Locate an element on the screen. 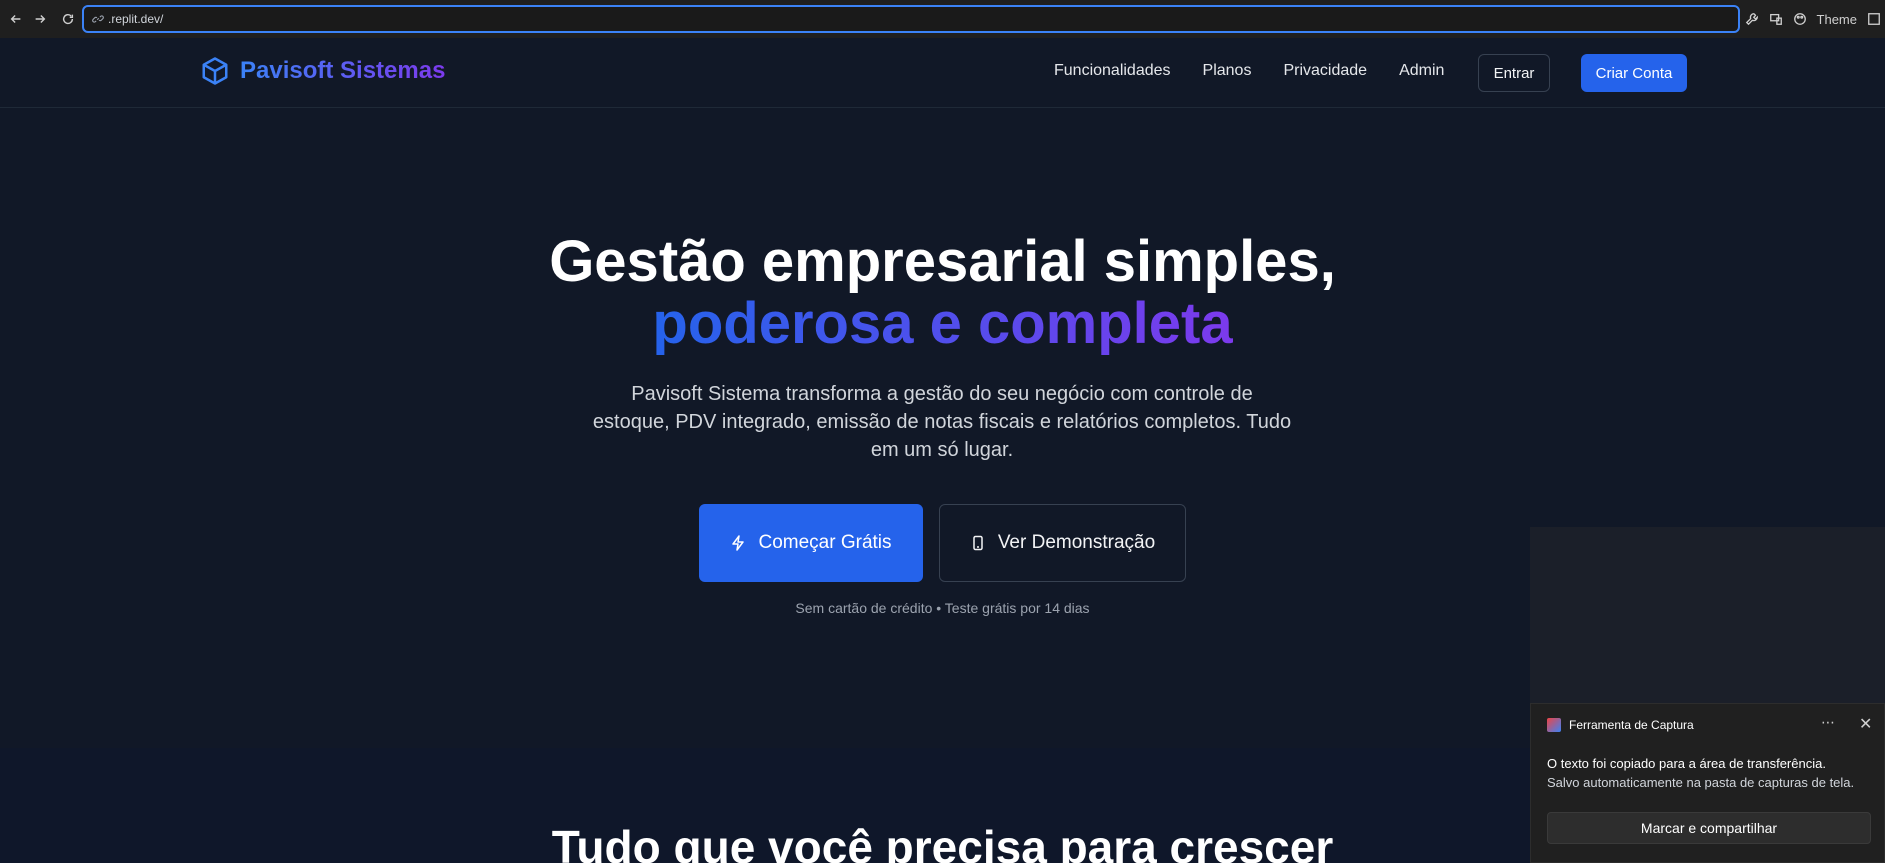  brand-name: Pavisoft Sistemas is located at coordinates (343, 70).